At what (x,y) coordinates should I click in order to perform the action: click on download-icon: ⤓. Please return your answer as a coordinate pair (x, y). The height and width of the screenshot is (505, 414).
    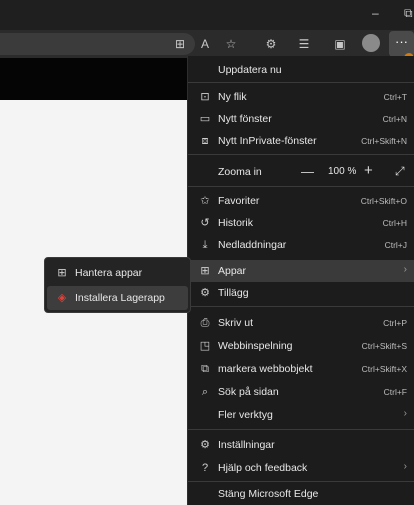
    Looking at the image, I should click on (205, 245).